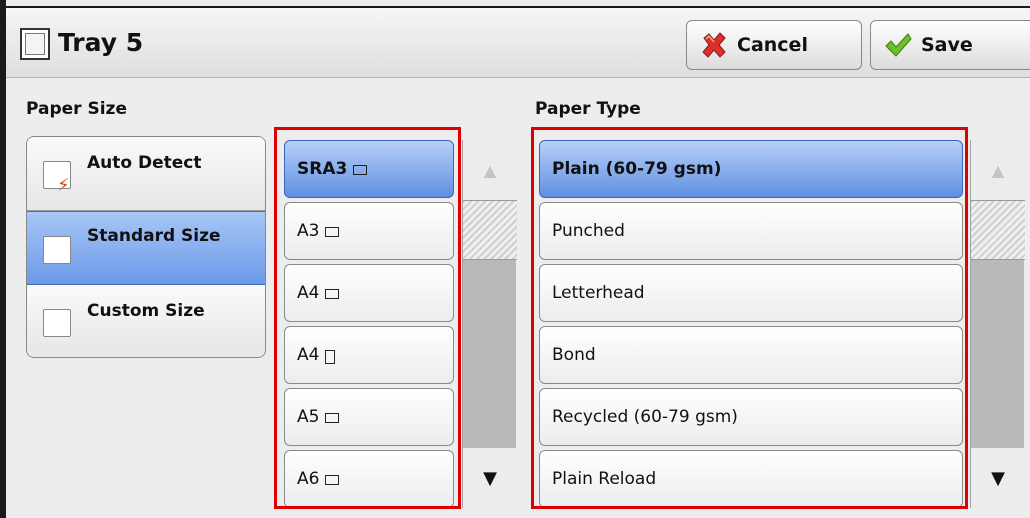 This screenshot has height=518, width=1030. I want to click on checkmark-icon, so click(898, 45).